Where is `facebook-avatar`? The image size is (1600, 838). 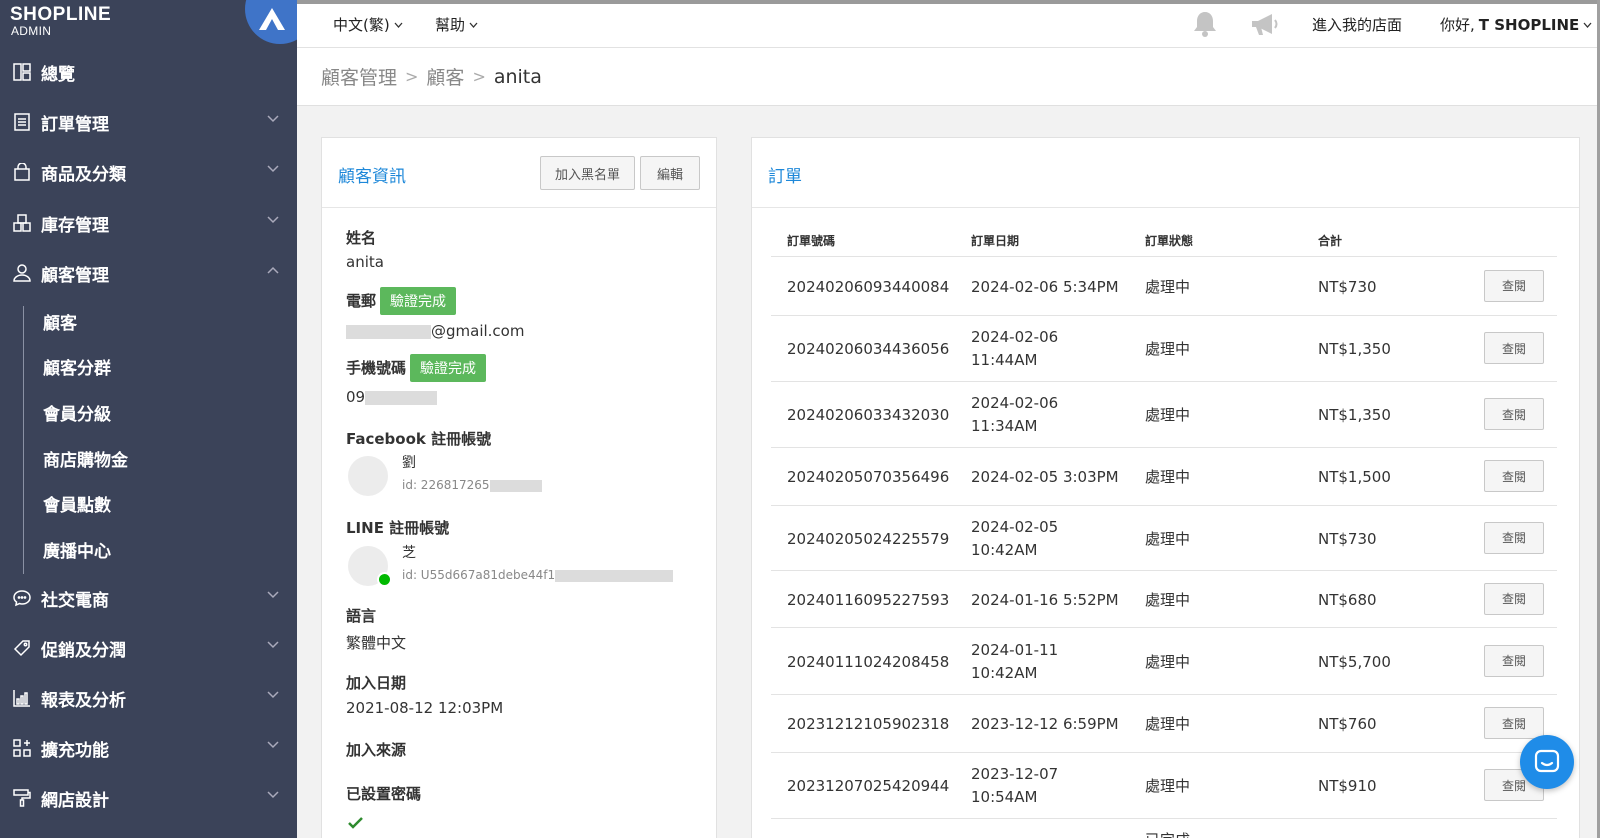 facebook-avatar is located at coordinates (368, 476).